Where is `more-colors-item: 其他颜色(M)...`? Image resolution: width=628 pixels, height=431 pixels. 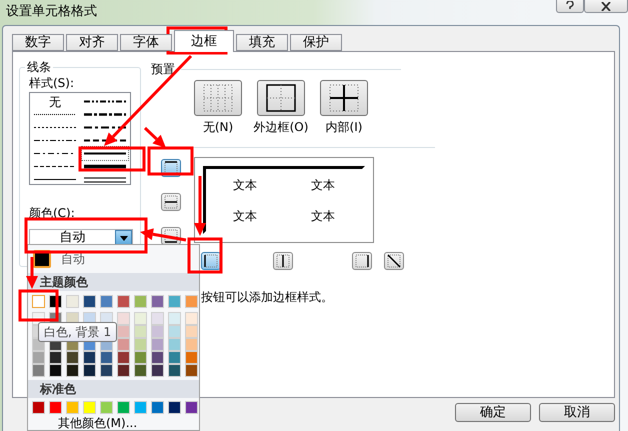 more-colors-item: 其他颜色(M)... is located at coordinates (113, 422).